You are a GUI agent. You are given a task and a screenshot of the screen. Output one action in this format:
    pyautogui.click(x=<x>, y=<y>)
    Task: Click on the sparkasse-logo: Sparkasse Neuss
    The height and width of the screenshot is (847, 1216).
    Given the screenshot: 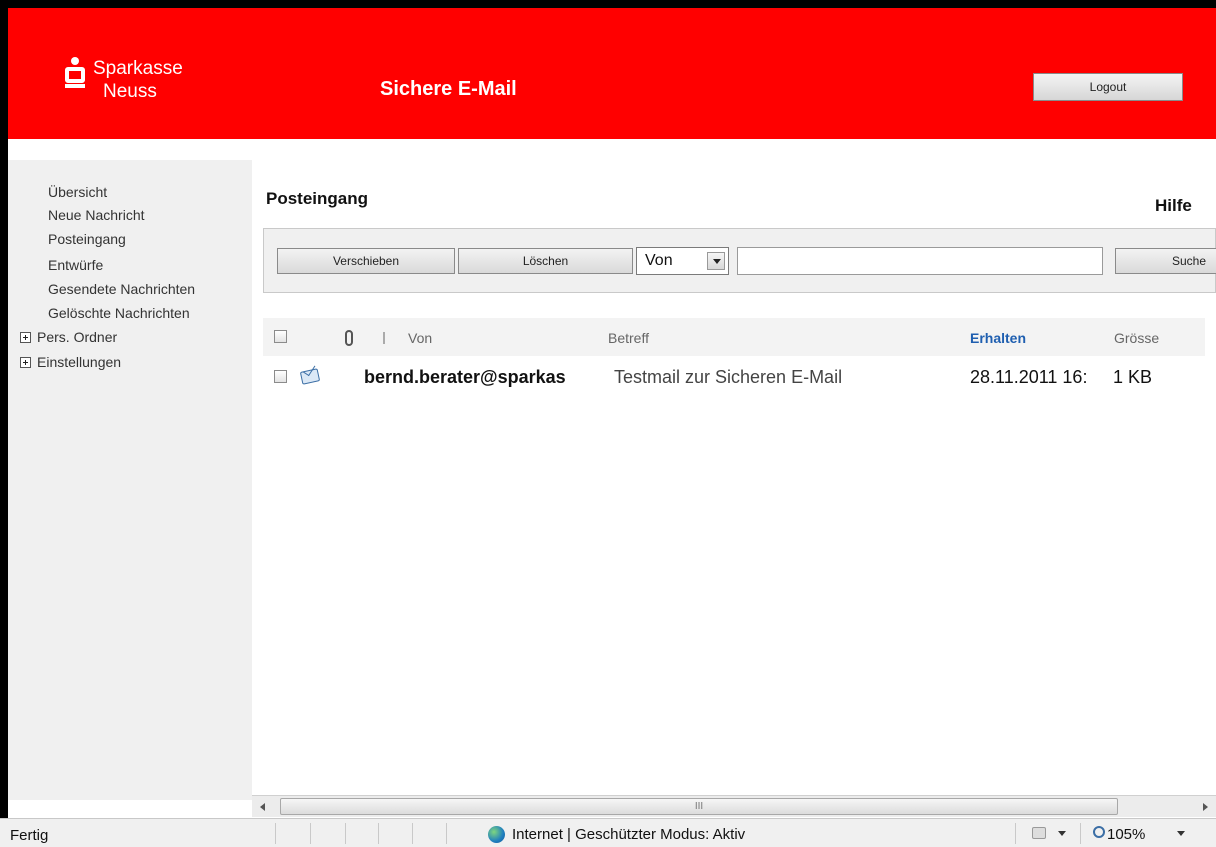 What is the action you would take?
    pyautogui.click(x=124, y=80)
    